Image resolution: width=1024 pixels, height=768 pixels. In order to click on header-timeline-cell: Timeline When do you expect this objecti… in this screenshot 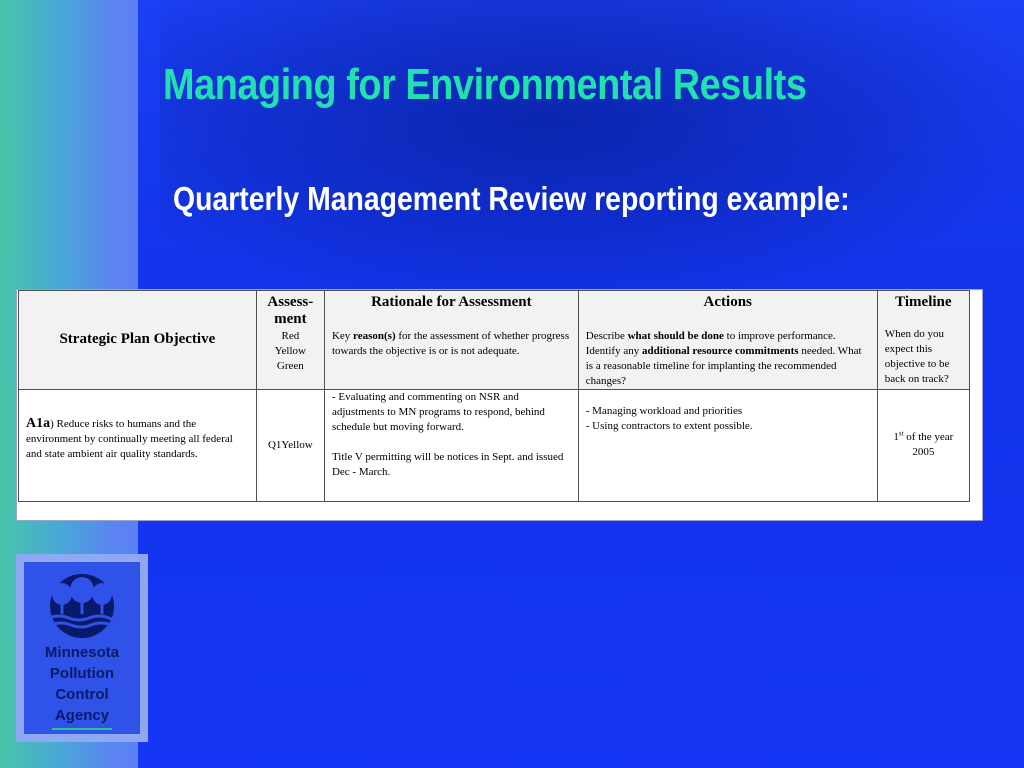, I will do `click(923, 340)`.